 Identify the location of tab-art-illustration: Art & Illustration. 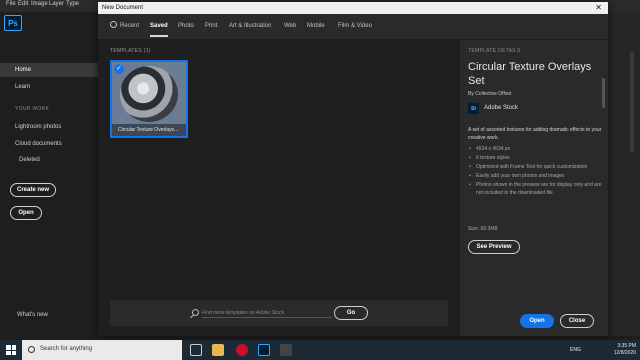
(250, 26).